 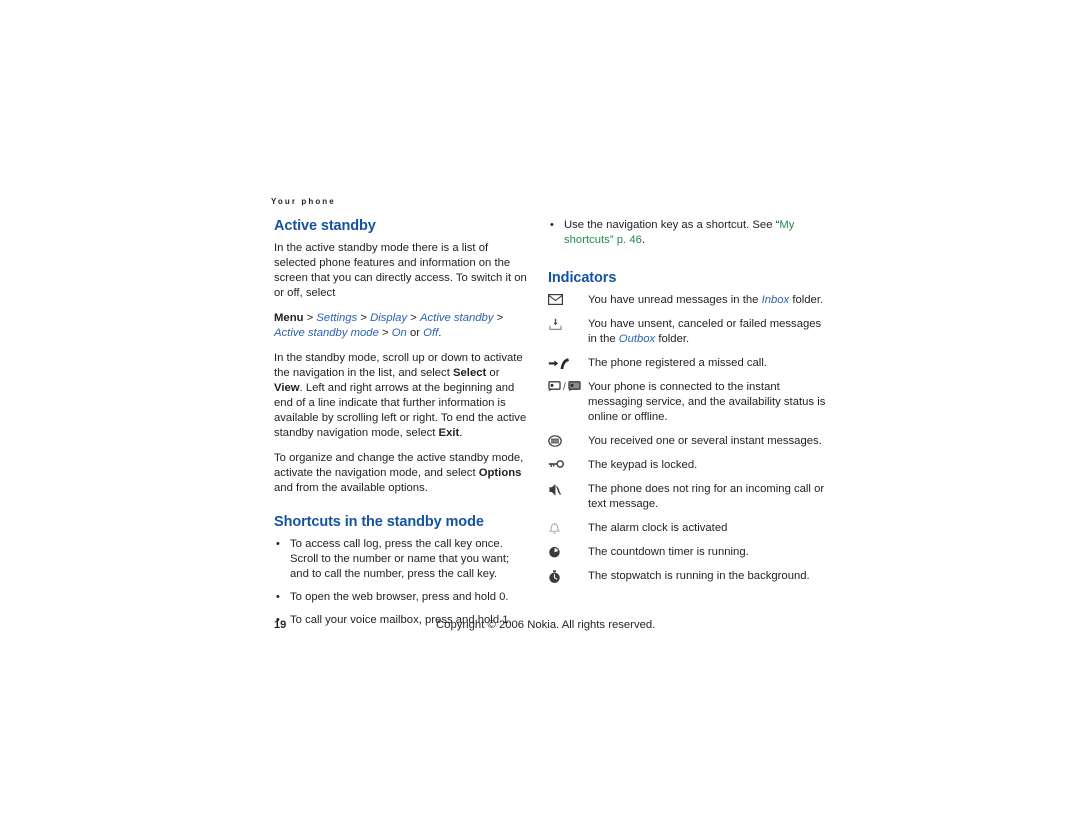 What do you see at coordinates (289, 318) in the screenshot?
I see `menu-path-menu-label: Menu` at bounding box center [289, 318].